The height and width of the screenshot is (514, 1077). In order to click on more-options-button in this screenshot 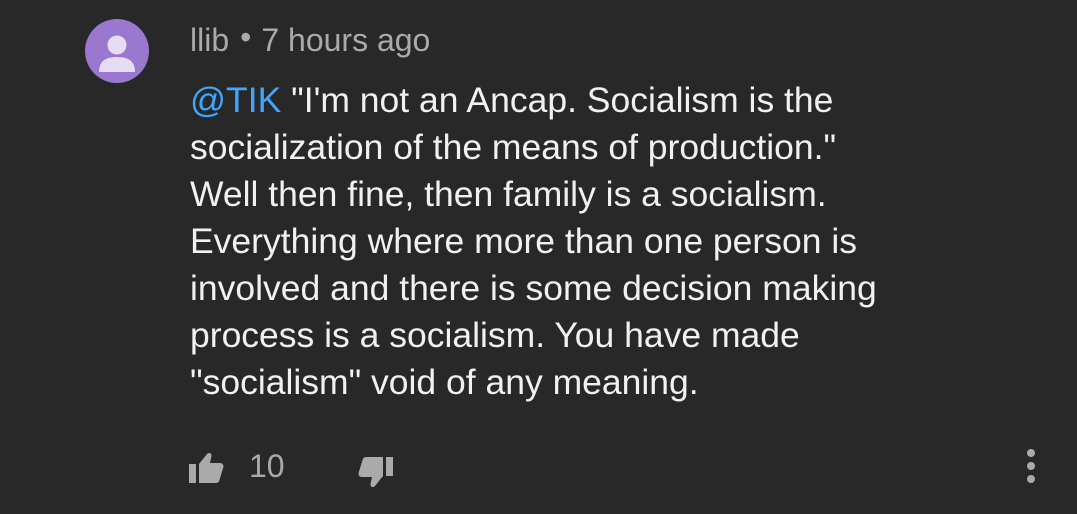, I will do `click(1031, 468)`.